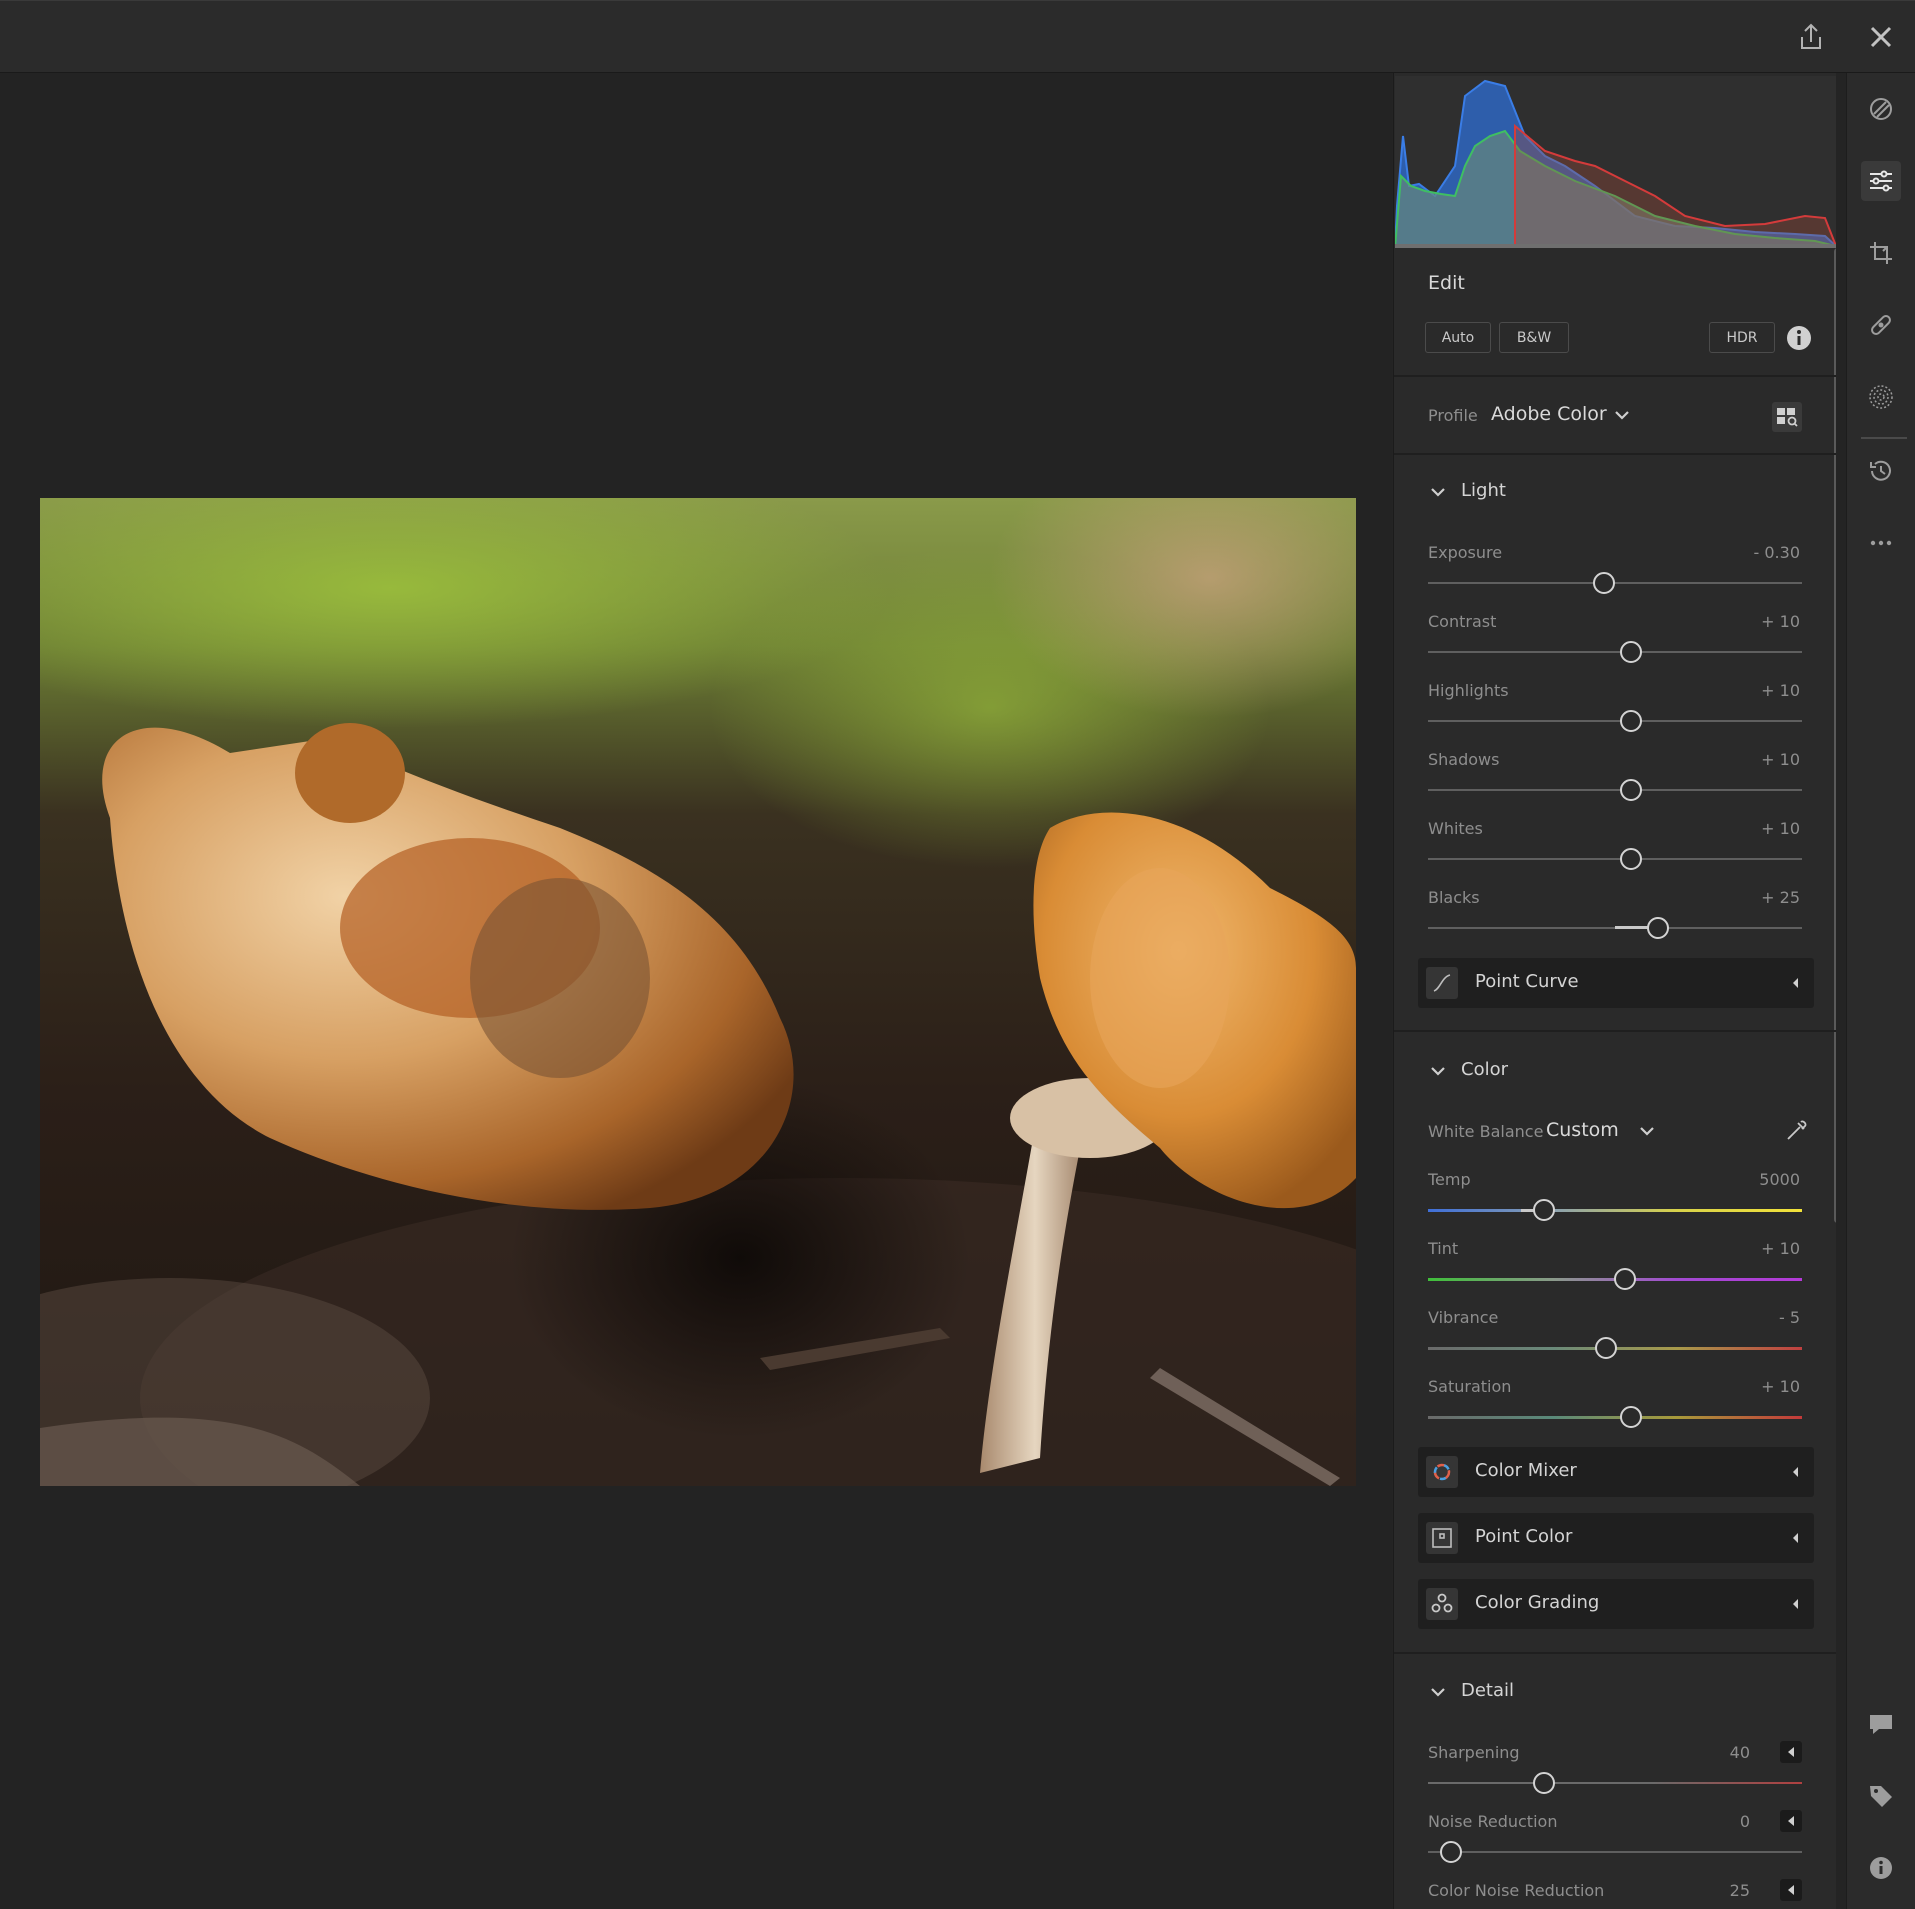 The image size is (1915, 1909). What do you see at coordinates (1442, 1472) in the screenshot?
I see `color-mixer-icon` at bounding box center [1442, 1472].